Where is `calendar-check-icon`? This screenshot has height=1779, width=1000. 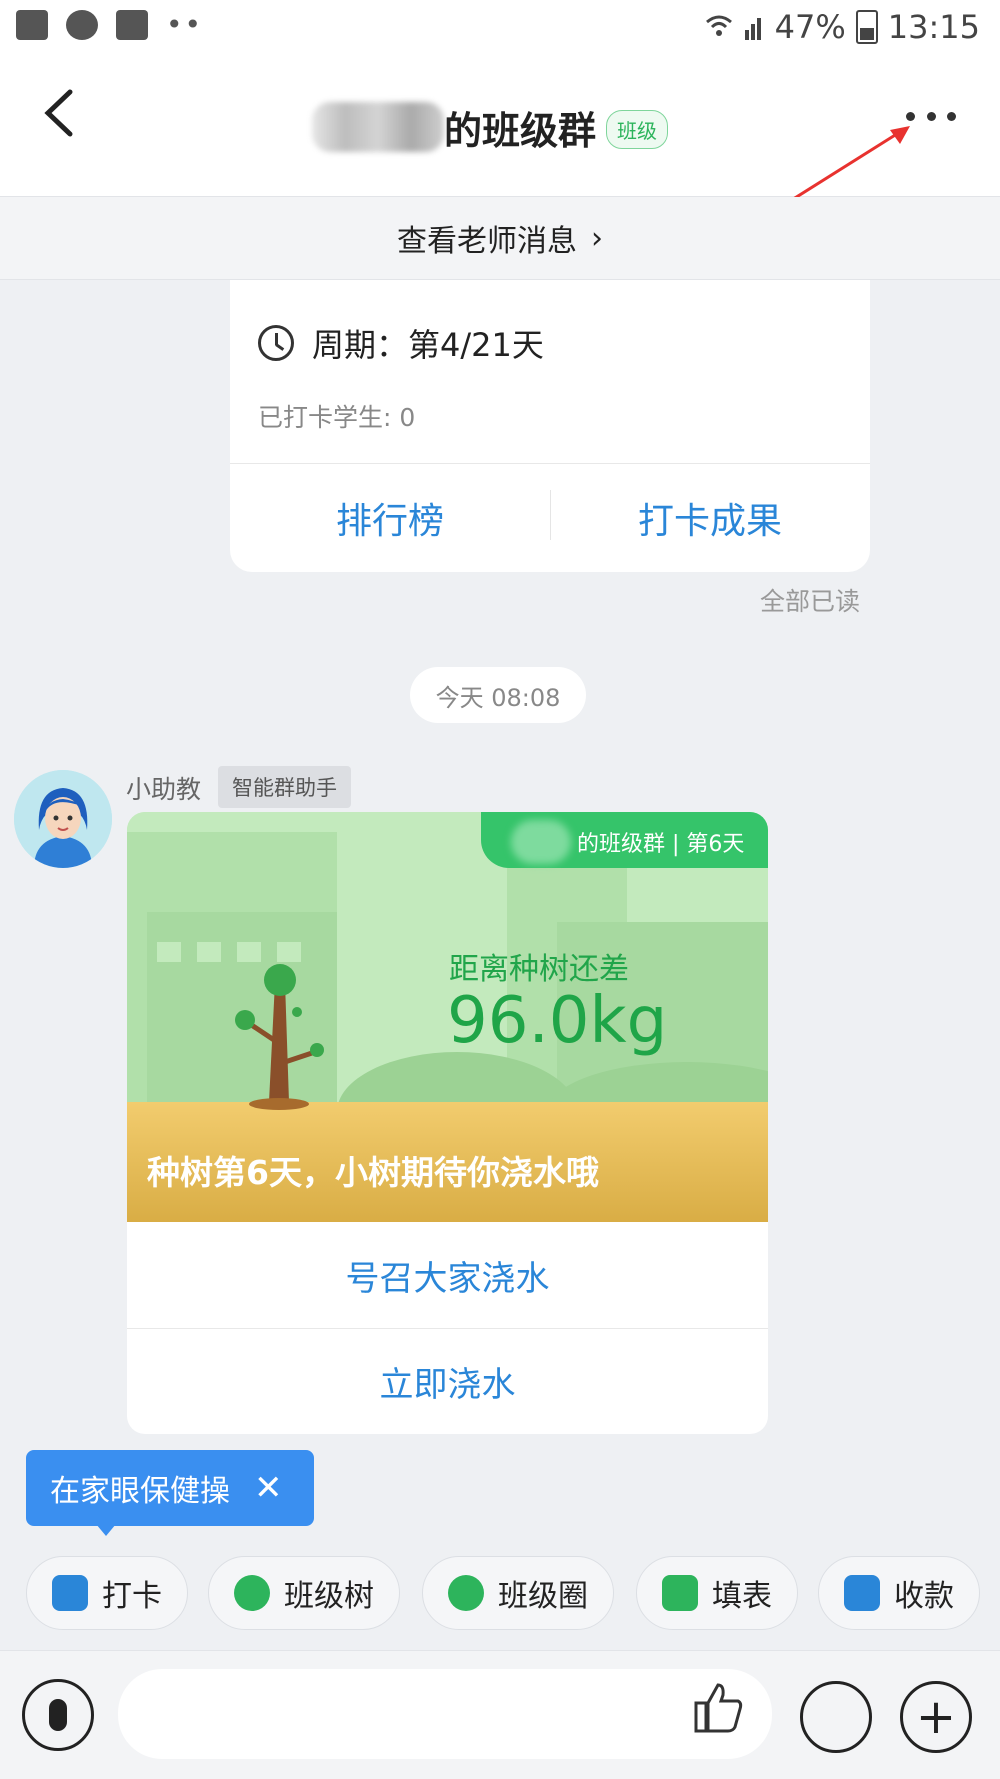
calendar-check-icon is located at coordinates (70, 1593).